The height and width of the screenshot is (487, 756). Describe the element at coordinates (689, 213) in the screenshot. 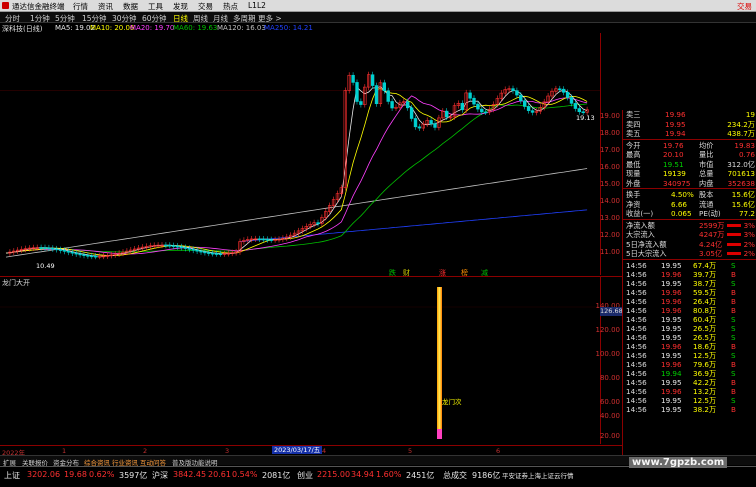

I see `fund-row: 收益(一) 0.065 PE(动) 77.2` at that location.